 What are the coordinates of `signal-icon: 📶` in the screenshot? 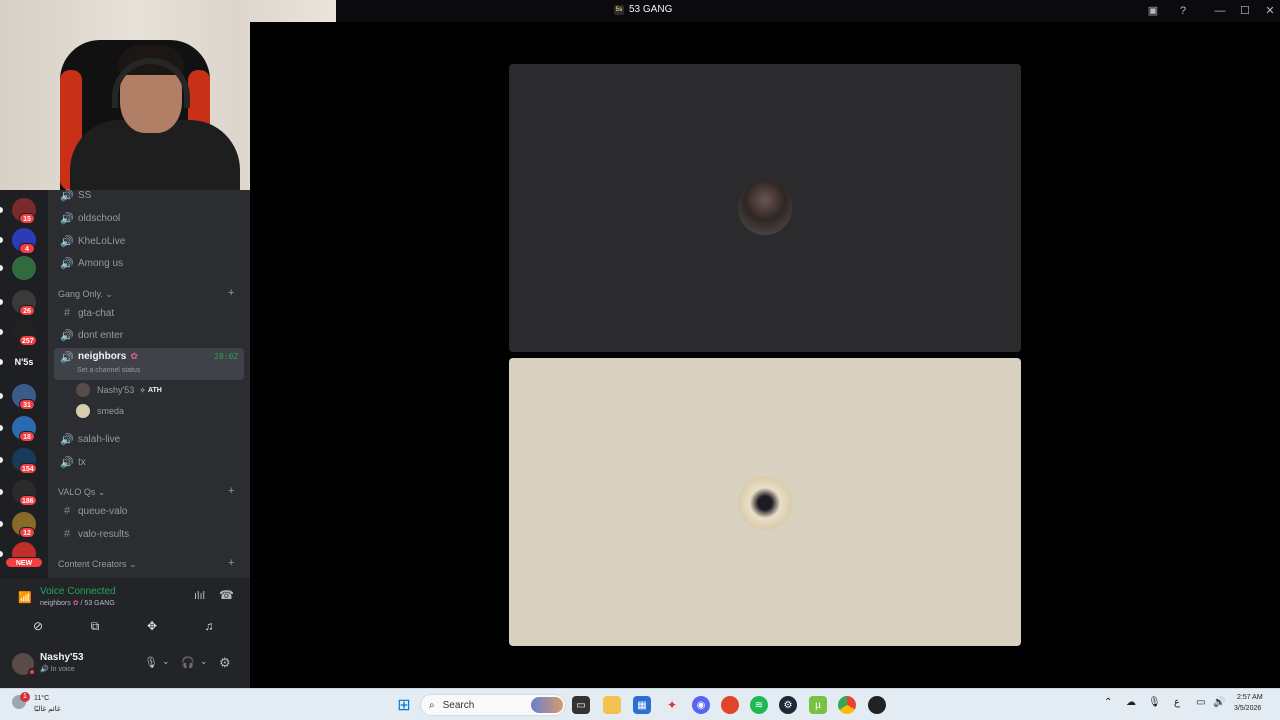 It's located at (25, 597).